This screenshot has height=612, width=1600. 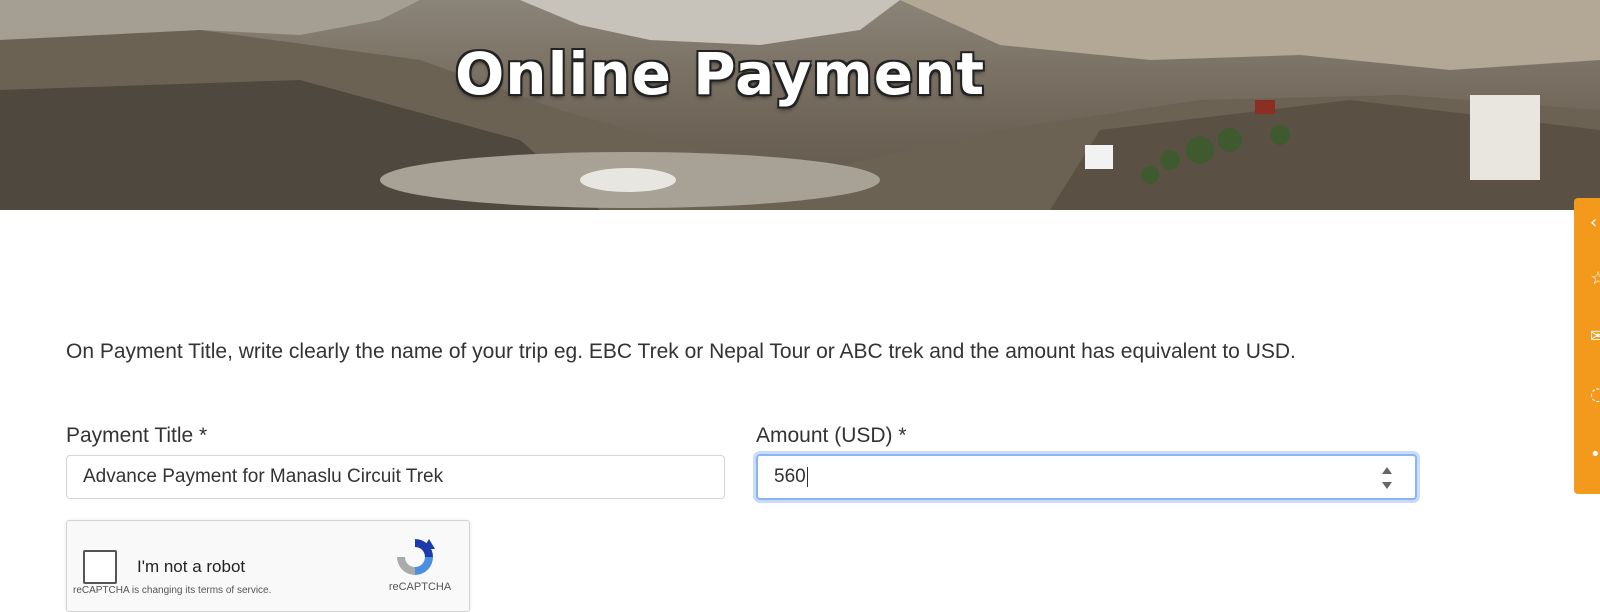 What do you see at coordinates (1086, 477) in the screenshot?
I see `amount-input: 560` at bounding box center [1086, 477].